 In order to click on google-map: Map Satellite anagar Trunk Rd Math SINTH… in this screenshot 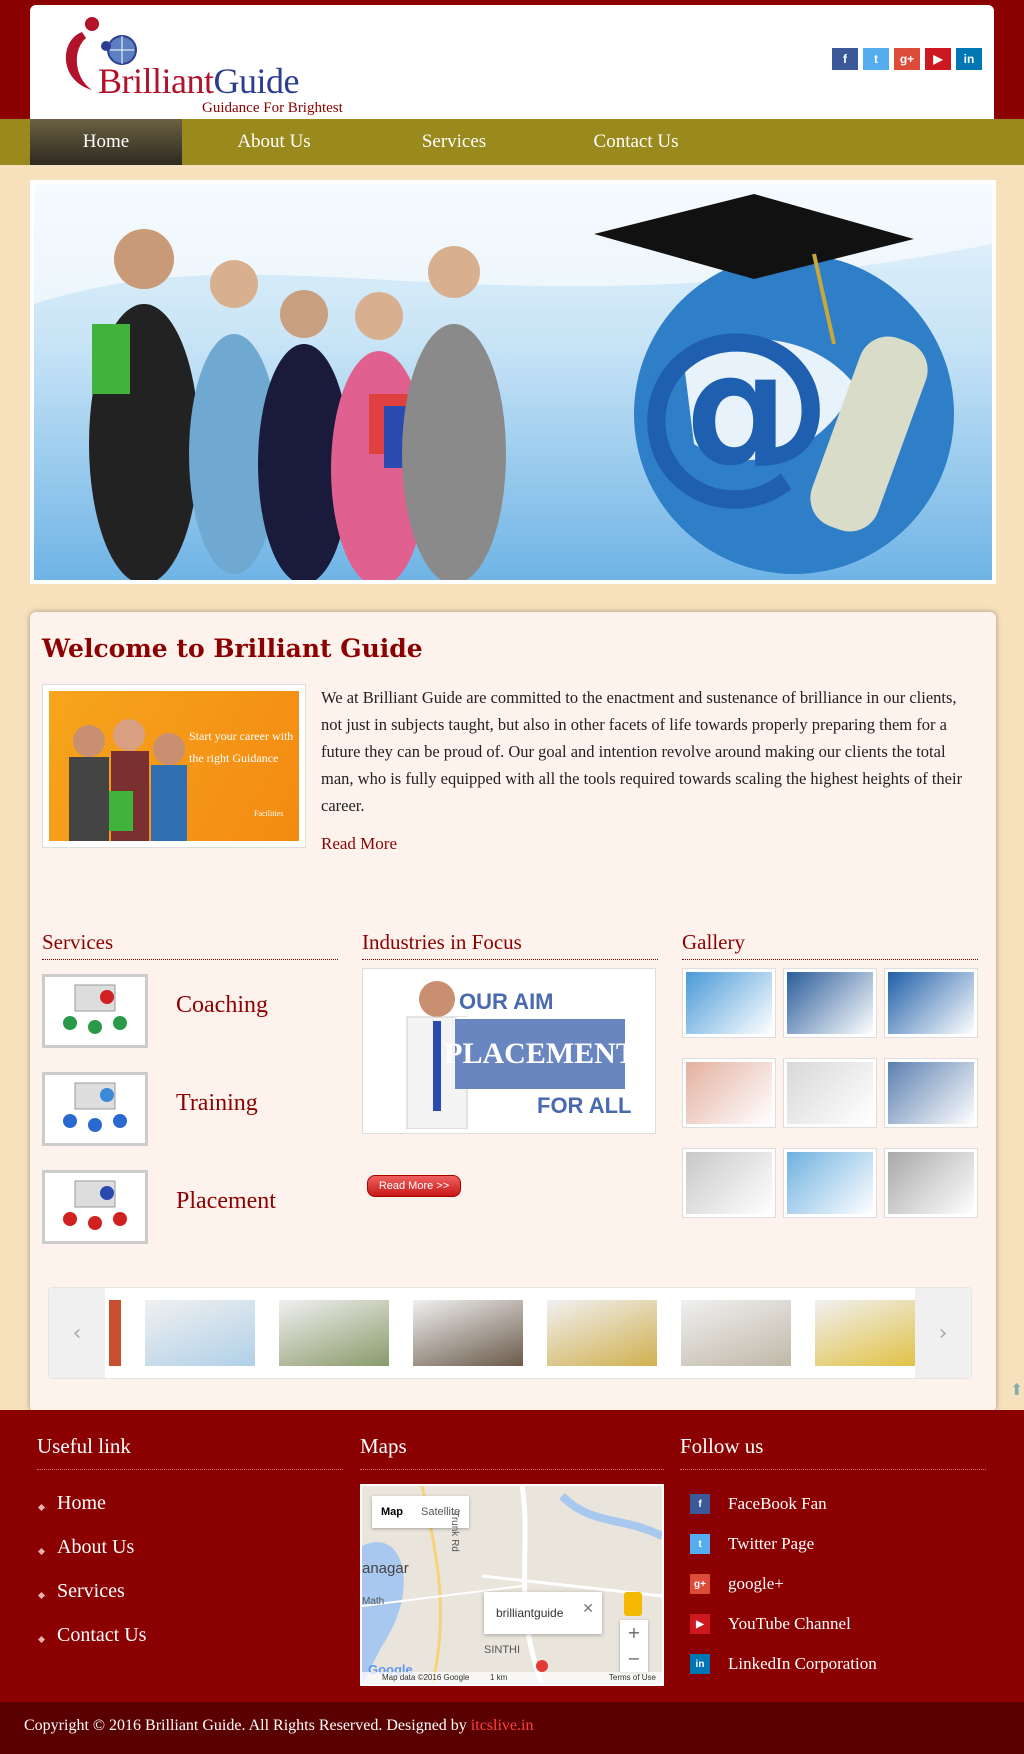, I will do `click(512, 1585)`.